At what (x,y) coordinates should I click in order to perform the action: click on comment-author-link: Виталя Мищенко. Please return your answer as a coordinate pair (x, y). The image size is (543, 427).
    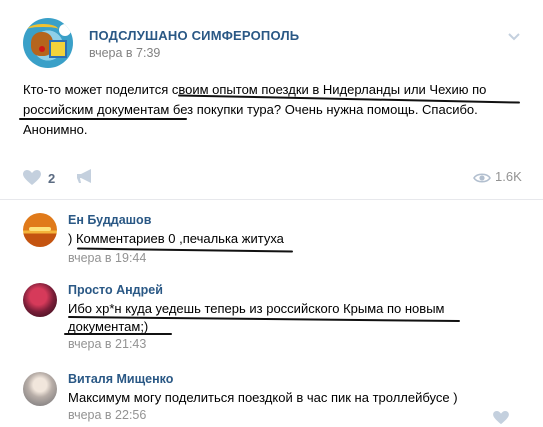
    Looking at the image, I should click on (120, 379).